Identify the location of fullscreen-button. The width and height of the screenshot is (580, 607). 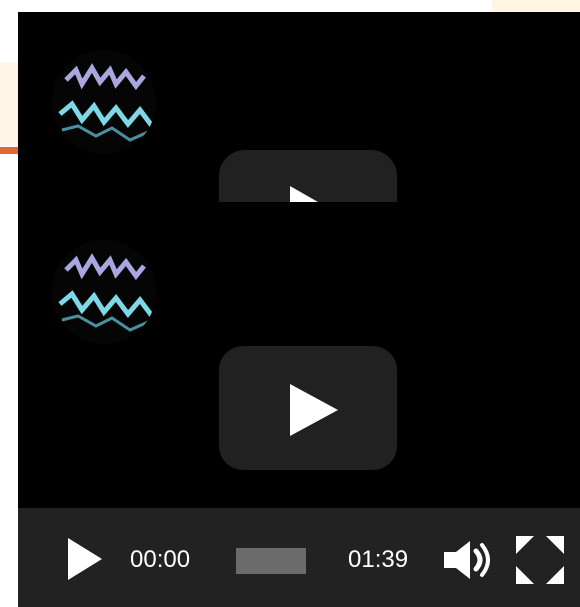
(540, 560).